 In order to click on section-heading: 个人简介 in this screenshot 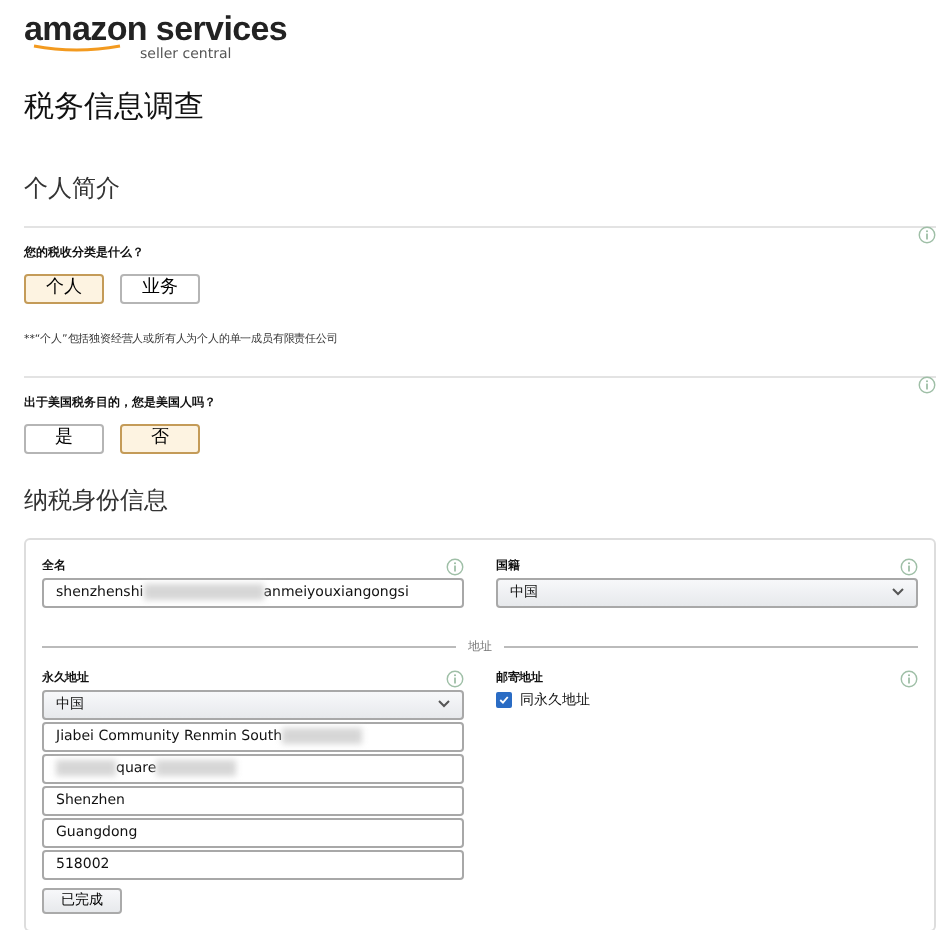, I will do `click(73, 188)`.